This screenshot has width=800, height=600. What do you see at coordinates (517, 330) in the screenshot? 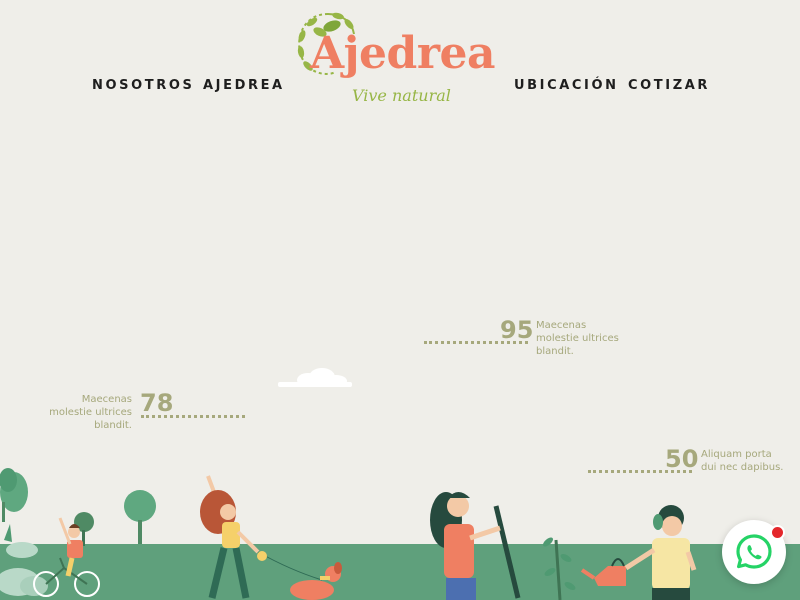
I see `stat-value: 95` at bounding box center [517, 330].